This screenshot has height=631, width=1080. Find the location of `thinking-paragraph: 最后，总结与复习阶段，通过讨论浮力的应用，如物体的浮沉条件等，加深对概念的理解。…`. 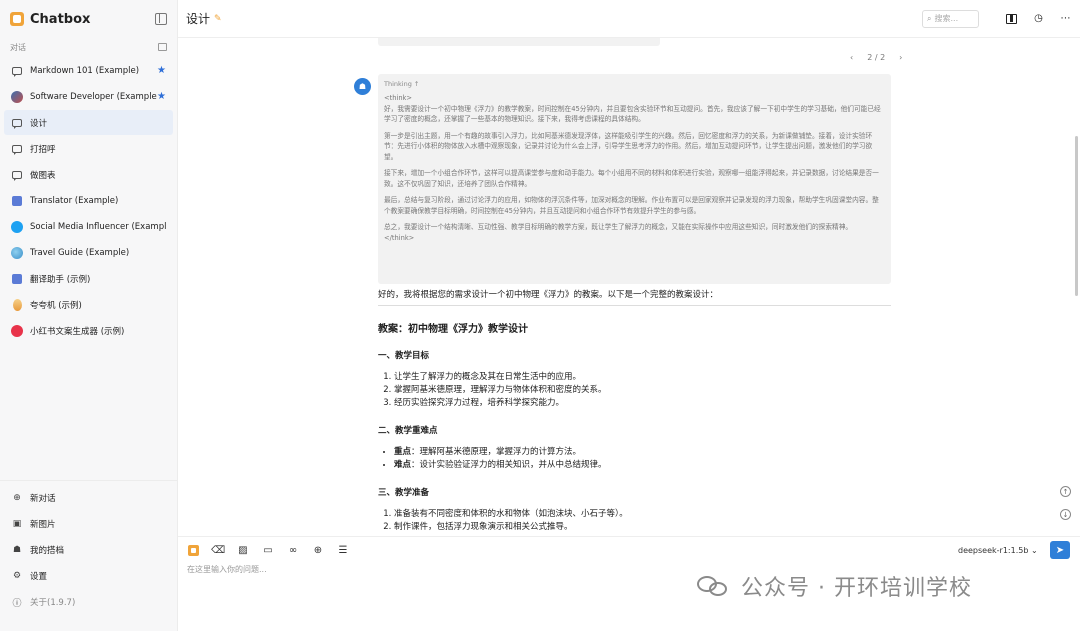

thinking-paragraph: 最后，总结与复习阶段，通过讨论浮力的应用，如物体的浮沉条件等，加深对概念的理解。… is located at coordinates (631, 205).